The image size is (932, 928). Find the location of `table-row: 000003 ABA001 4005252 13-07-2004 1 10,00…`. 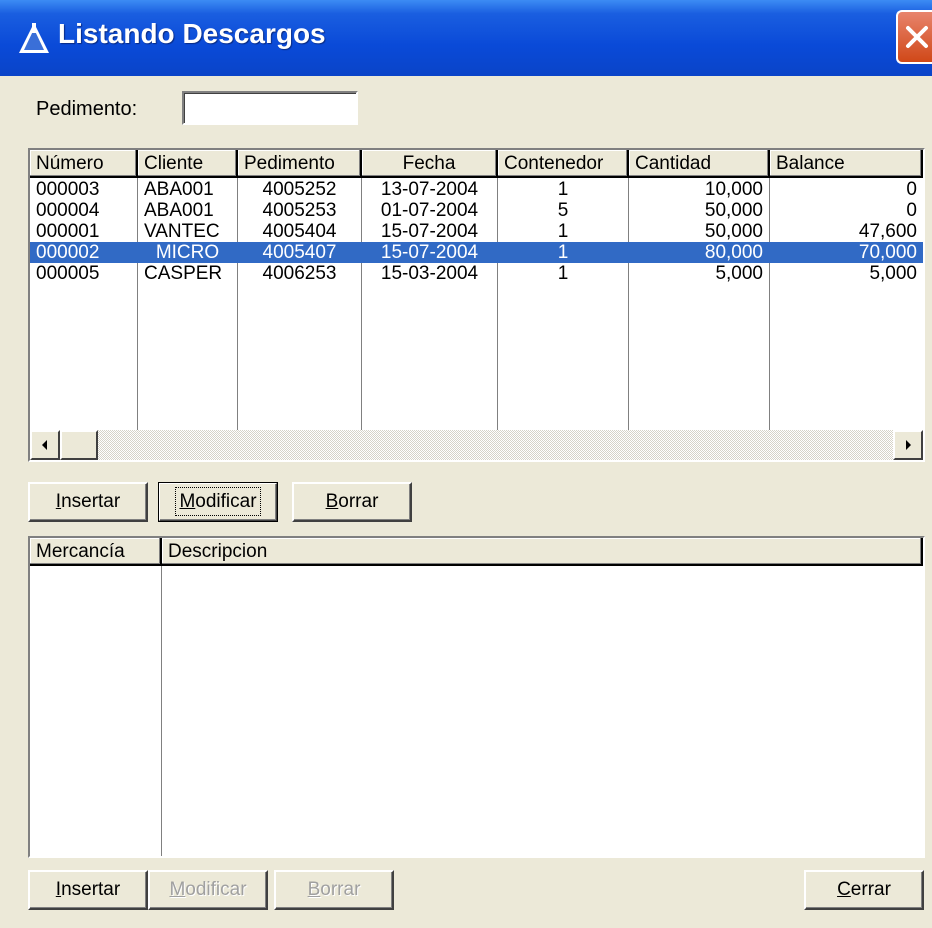

table-row: 000003 ABA001 4005252 13-07-2004 1 10,00… is located at coordinates (476, 189).